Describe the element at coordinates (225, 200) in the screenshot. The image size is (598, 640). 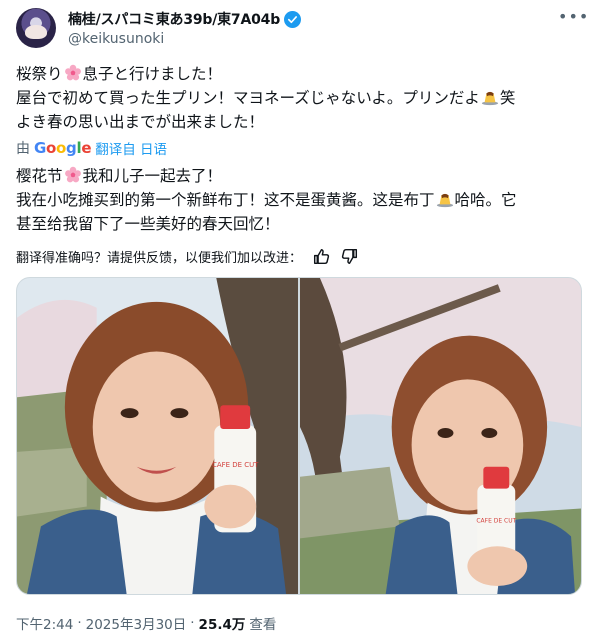
I see `translated-line-2-a: 我在小吃摊买到的第一个新鲜布丁！这不是蛋黄酱。这是布丁` at that location.